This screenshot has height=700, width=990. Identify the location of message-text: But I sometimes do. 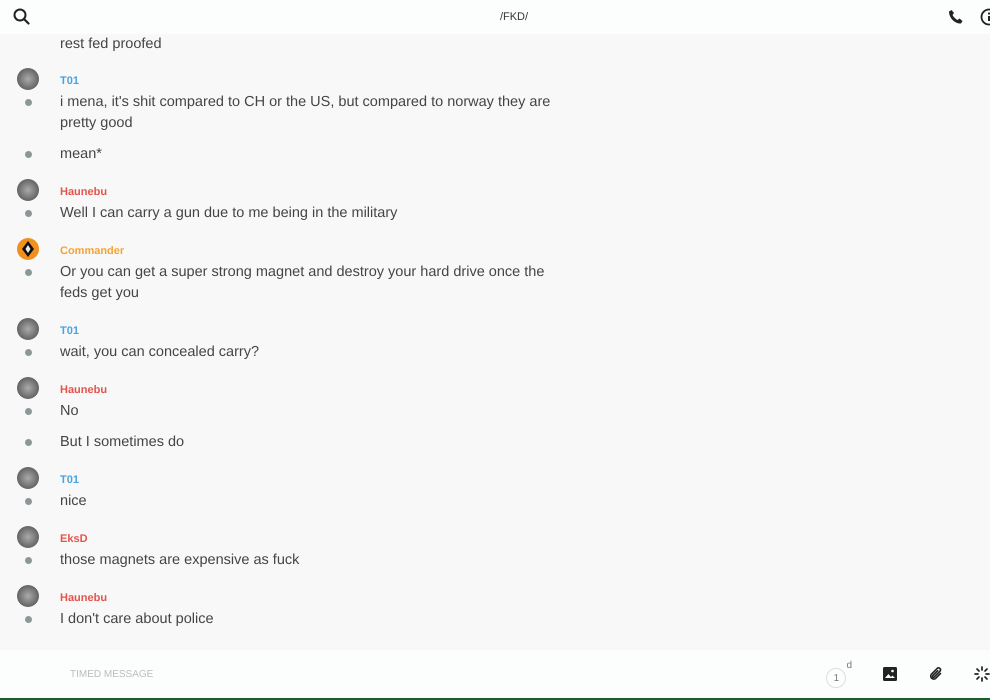
(122, 442).